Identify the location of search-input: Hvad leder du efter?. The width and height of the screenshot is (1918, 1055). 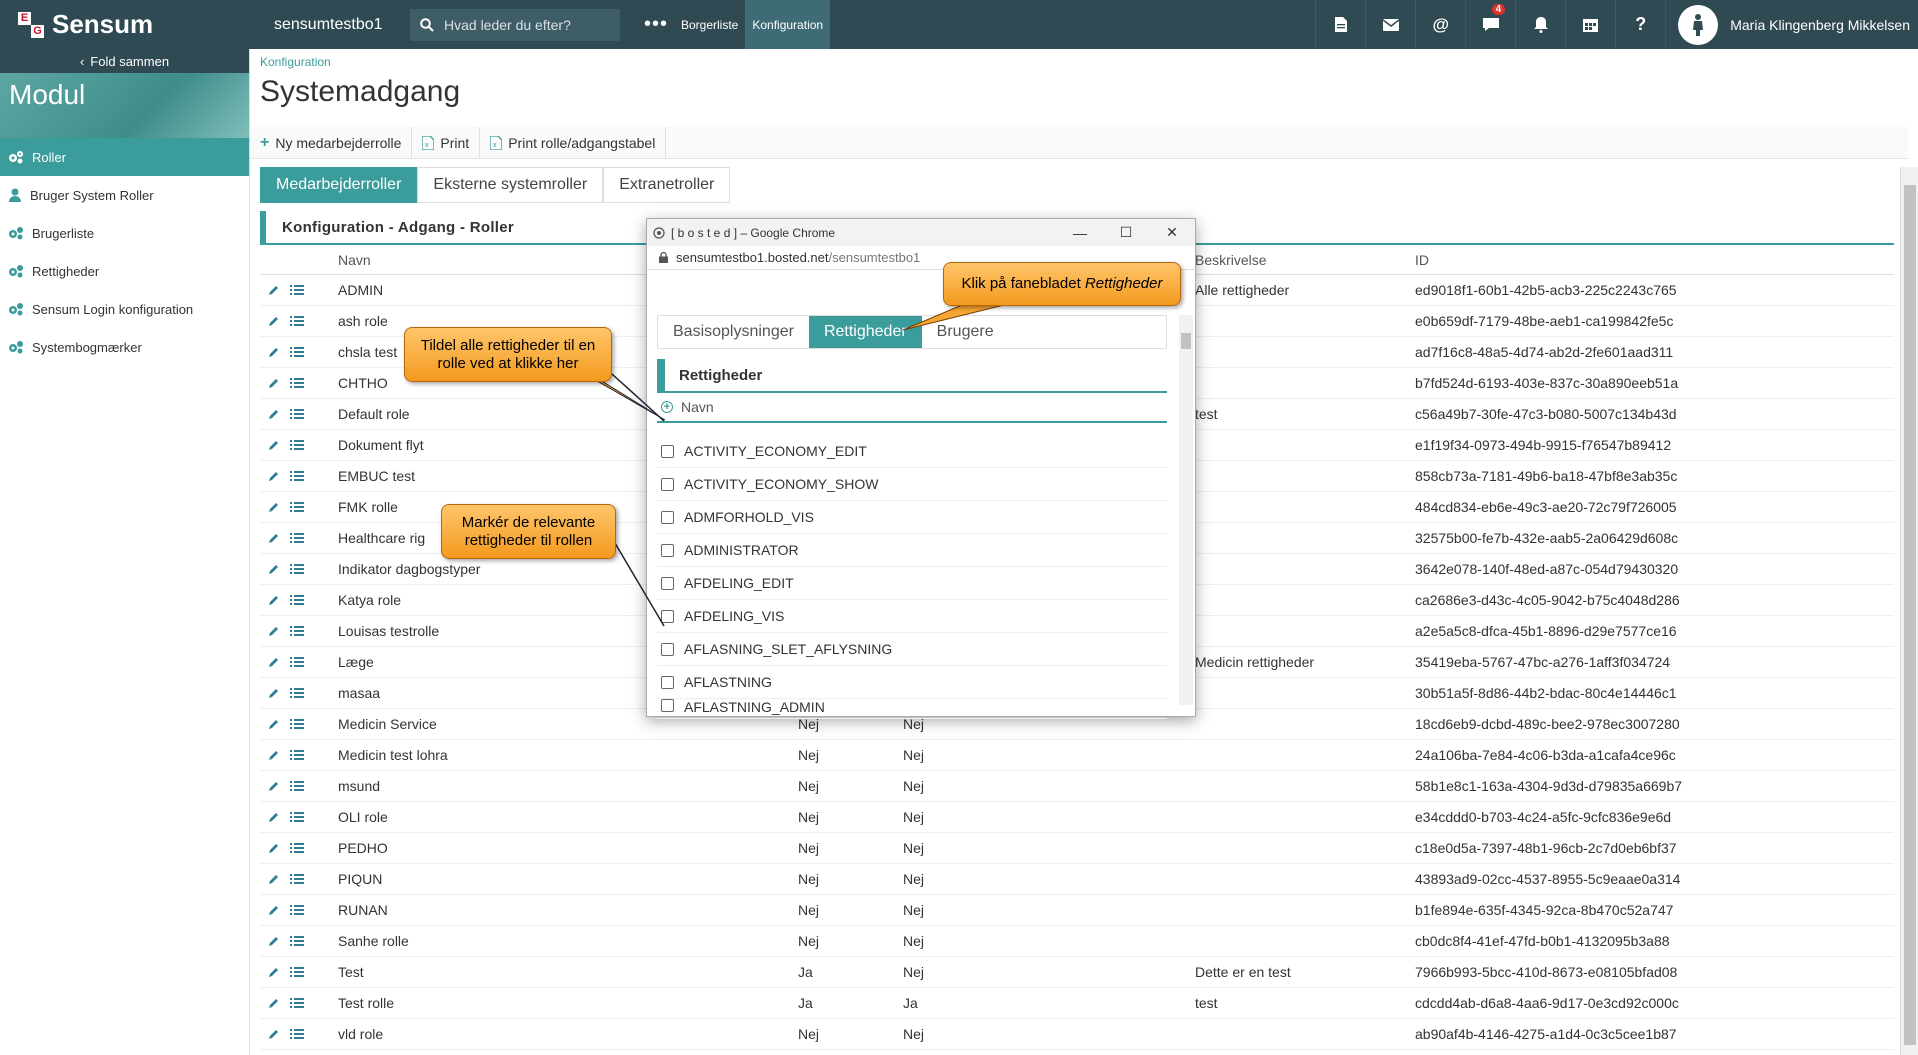
(515, 24).